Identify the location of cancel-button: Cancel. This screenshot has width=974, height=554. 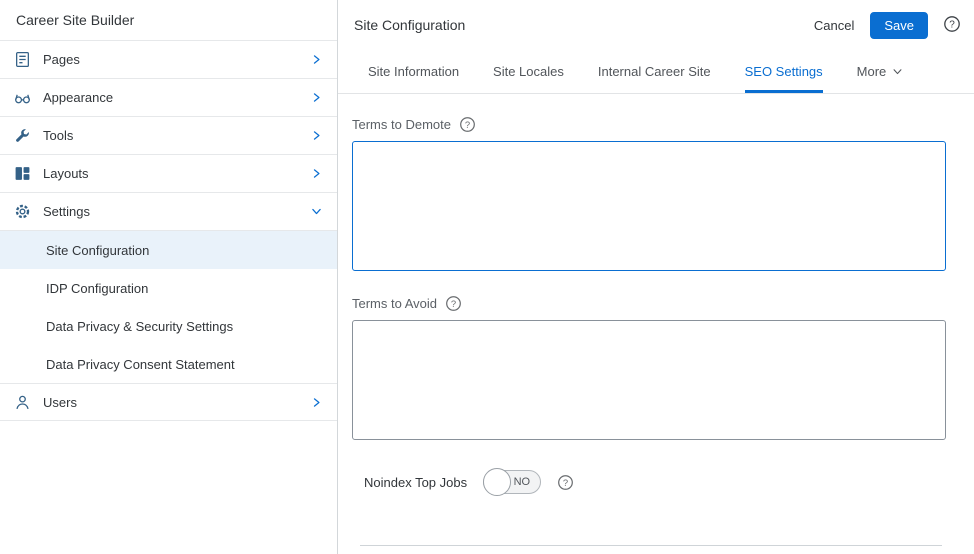
(834, 25).